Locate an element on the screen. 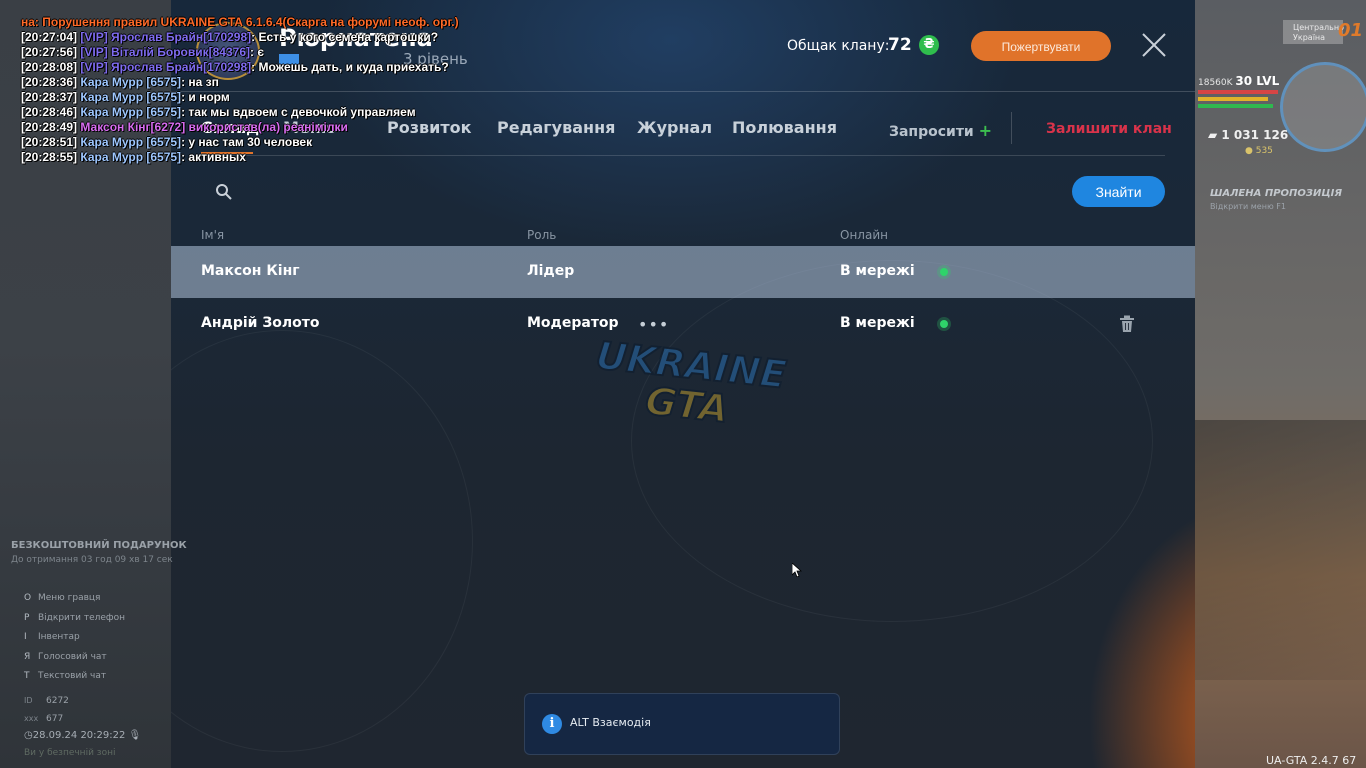  hotkey-key: Я is located at coordinates (27, 656).